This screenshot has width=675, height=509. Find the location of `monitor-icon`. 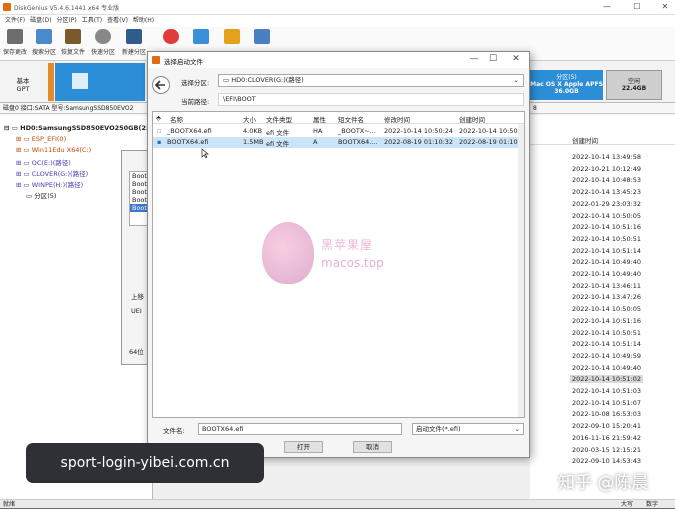

monitor-icon is located at coordinates (262, 36).